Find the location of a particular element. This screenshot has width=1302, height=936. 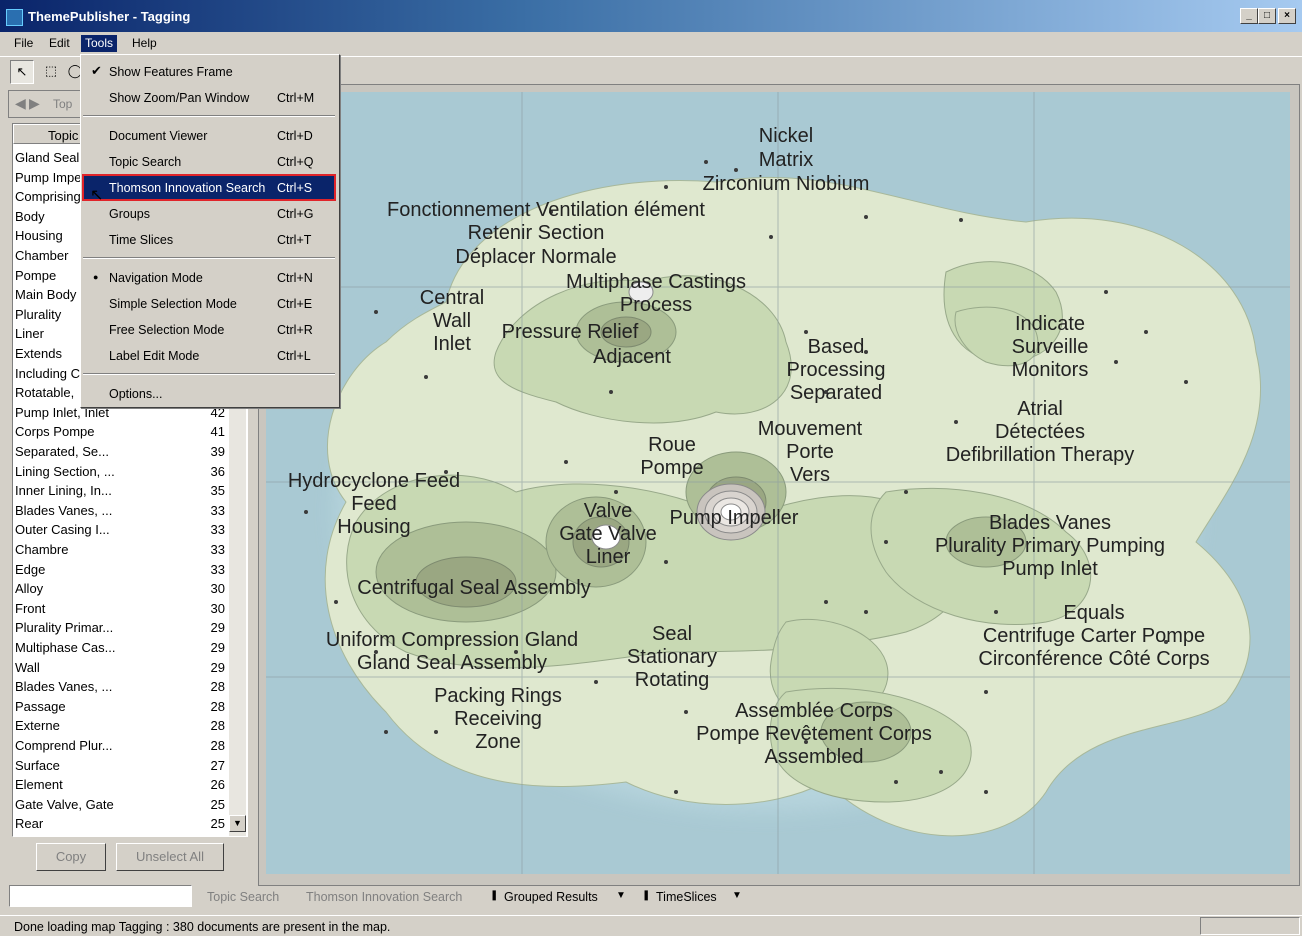

pointer-tool-icon: ↖ is located at coordinates (22, 72).